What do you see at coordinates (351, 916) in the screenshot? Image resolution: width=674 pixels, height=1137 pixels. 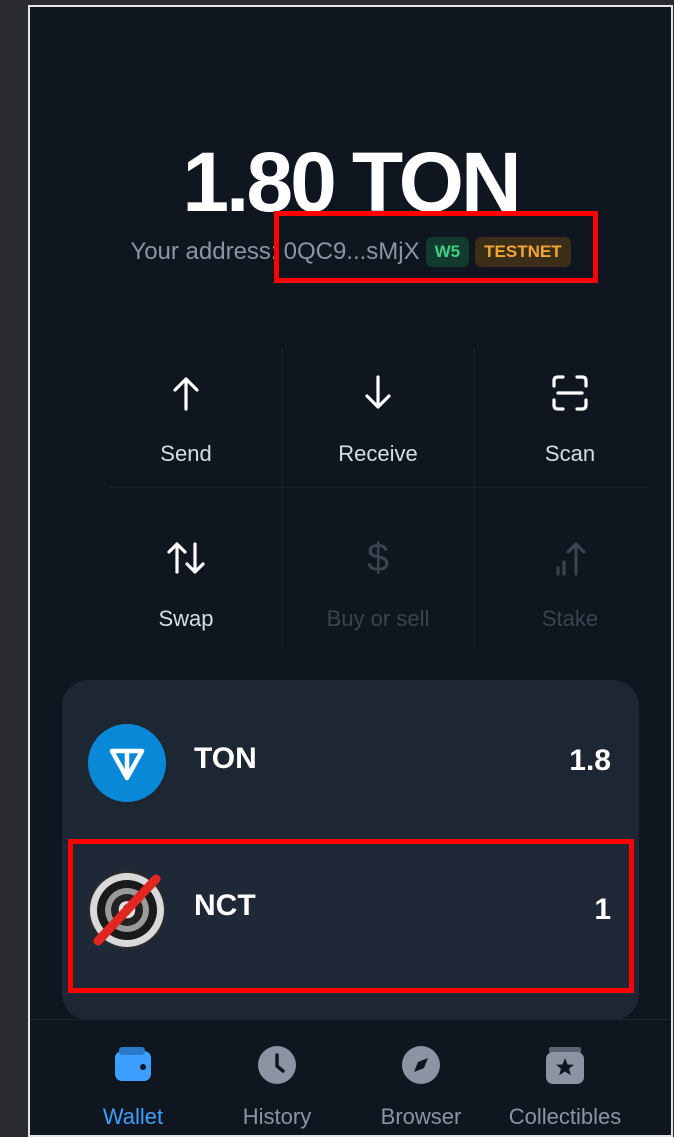 I see `highlight-box-nct` at bounding box center [351, 916].